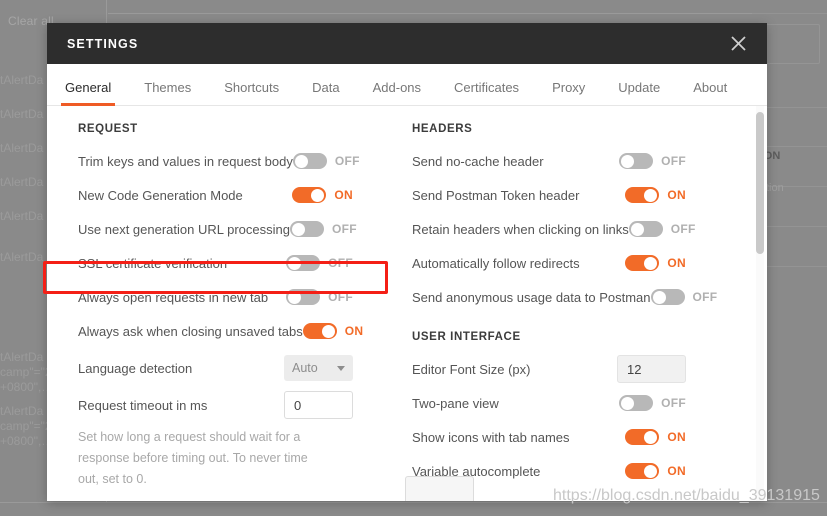 The height and width of the screenshot is (516, 827). I want to click on toggle-follow-redirects, so click(642, 263).